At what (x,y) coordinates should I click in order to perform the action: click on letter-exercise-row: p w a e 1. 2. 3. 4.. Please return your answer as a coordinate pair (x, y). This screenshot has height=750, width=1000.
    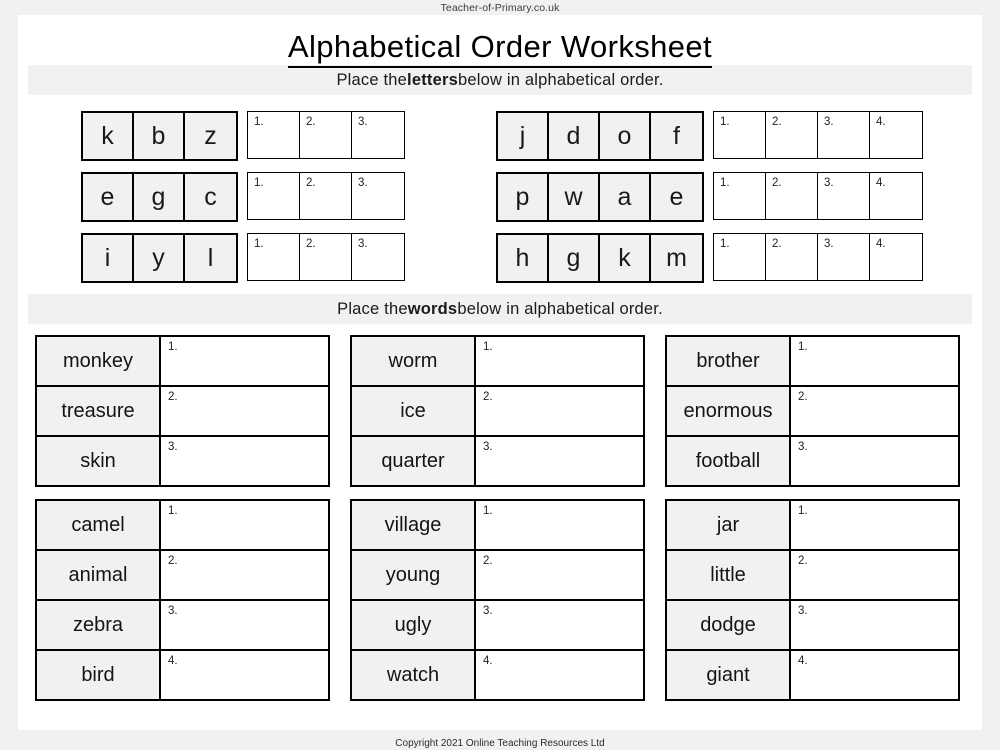
    Looking at the image, I should click on (709, 197).